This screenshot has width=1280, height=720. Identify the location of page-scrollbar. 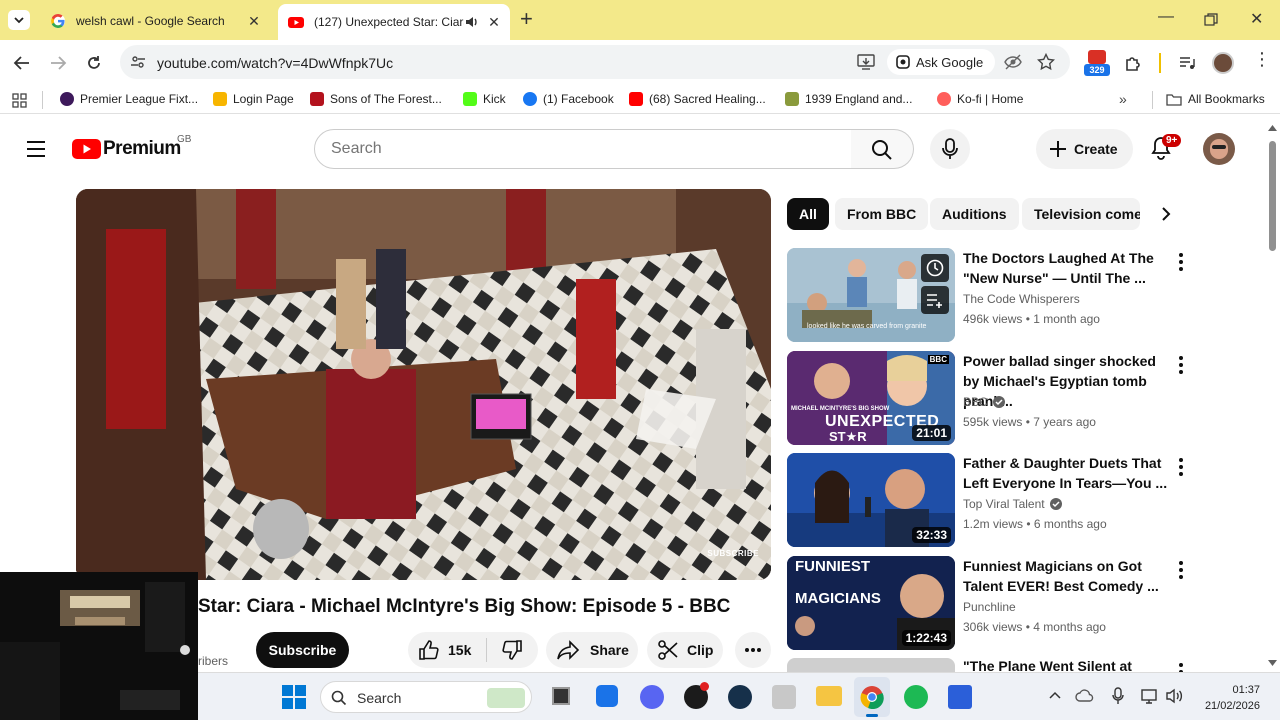
(1272, 396).